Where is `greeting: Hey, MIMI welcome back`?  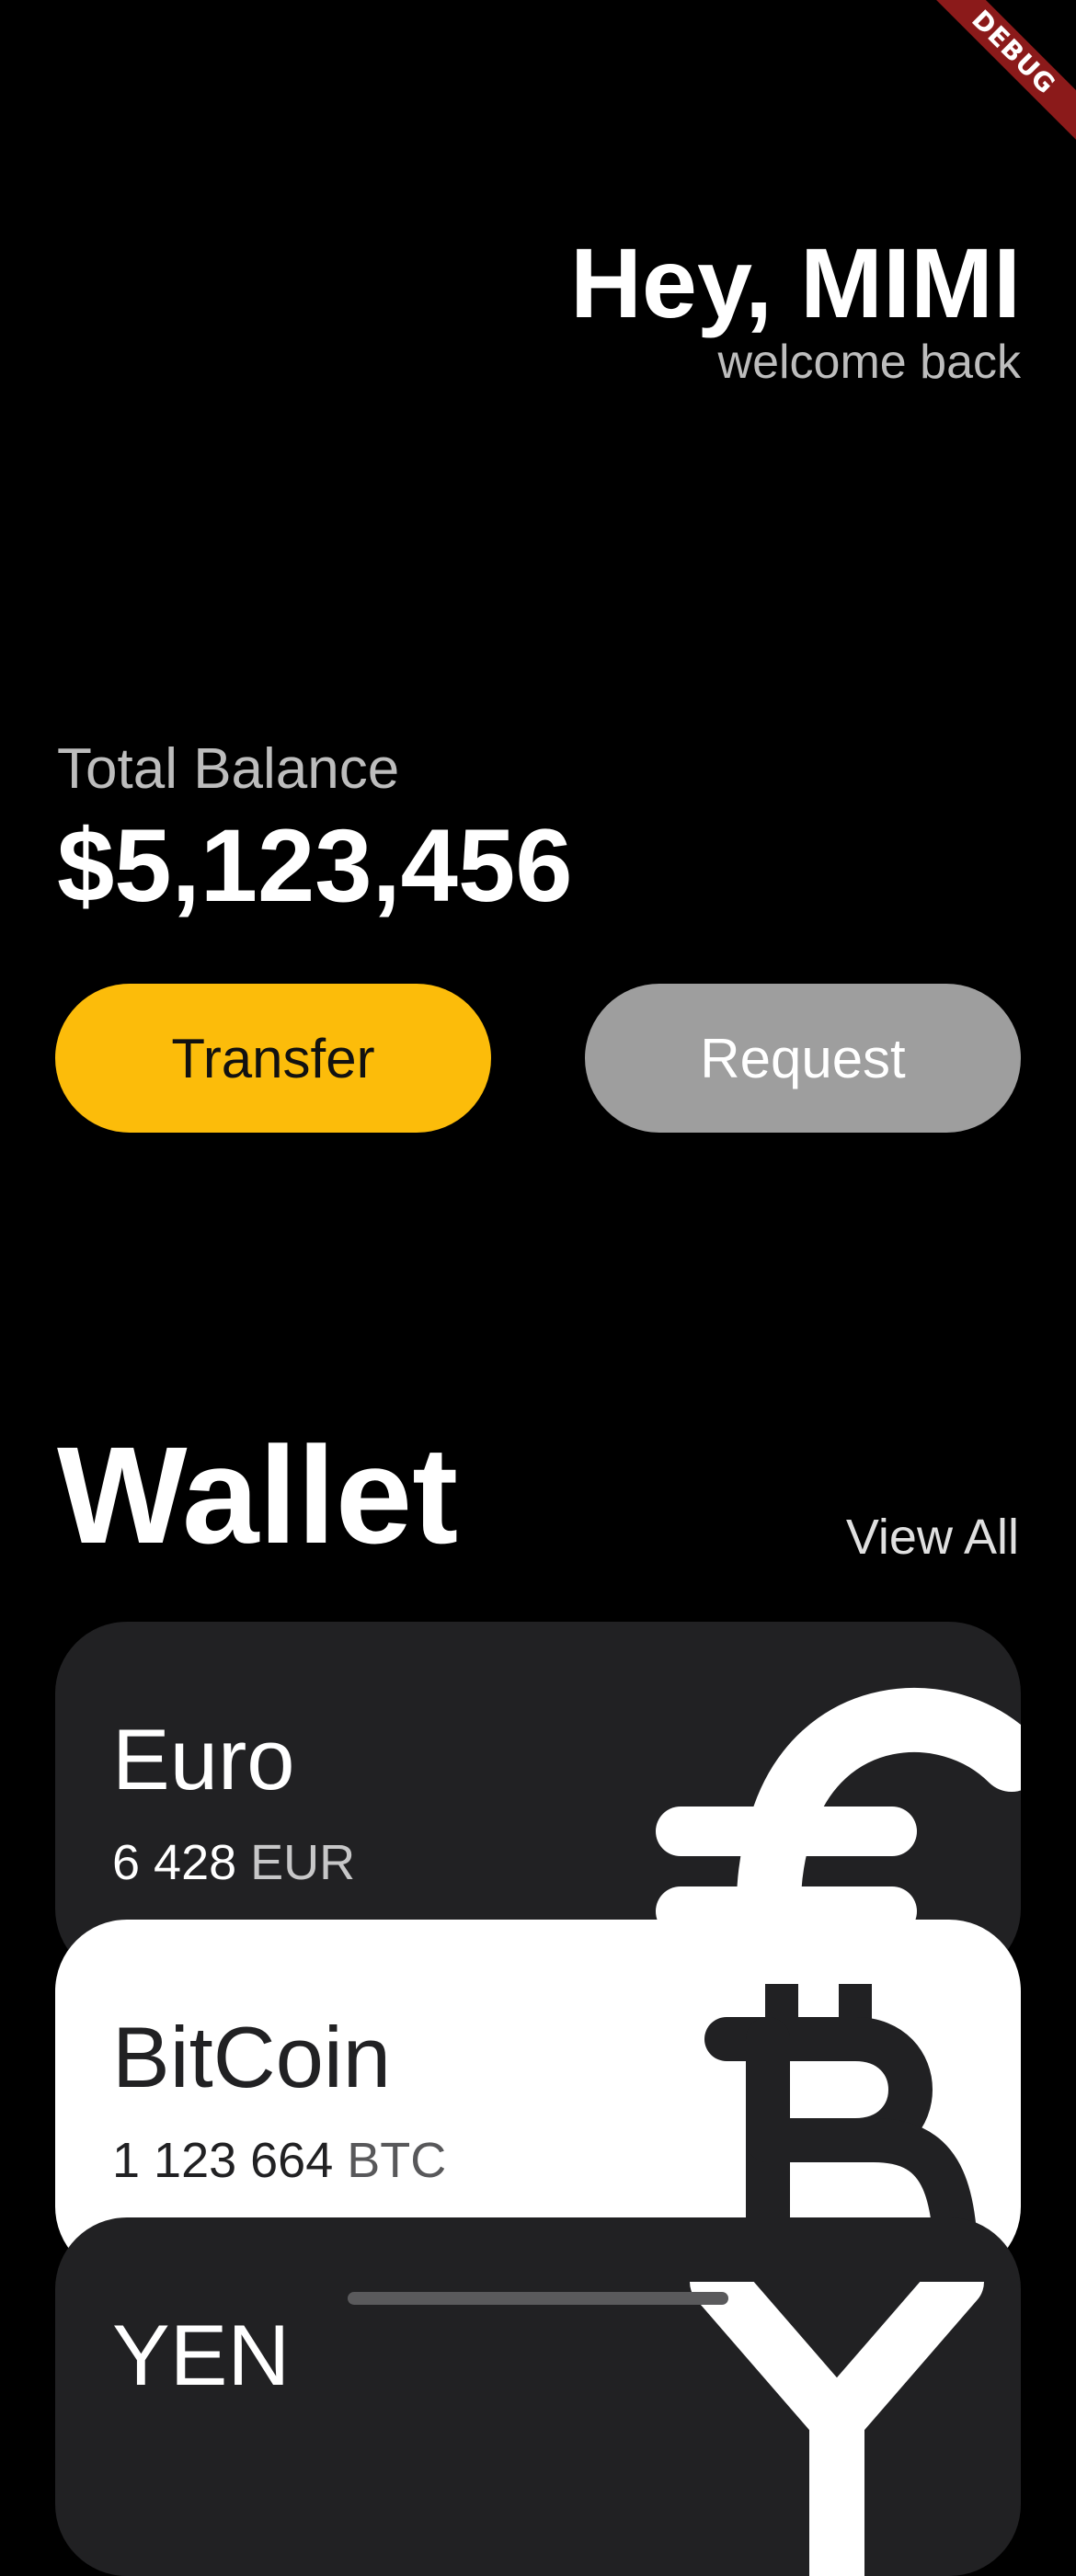
greeting: Hey, MIMI welcome back is located at coordinates (795, 309).